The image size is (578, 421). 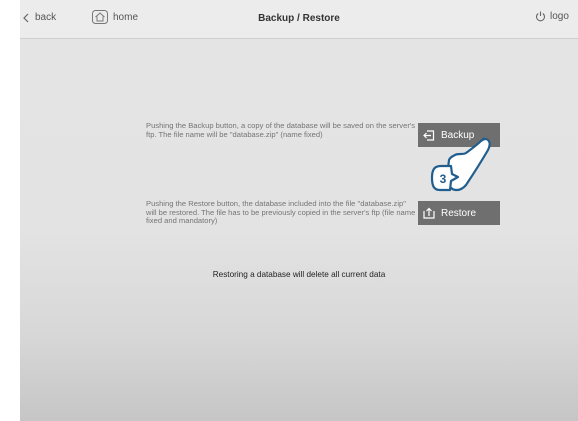 What do you see at coordinates (468, 164) in the screenshot?
I see `pointer-hand-icon` at bounding box center [468, 164].